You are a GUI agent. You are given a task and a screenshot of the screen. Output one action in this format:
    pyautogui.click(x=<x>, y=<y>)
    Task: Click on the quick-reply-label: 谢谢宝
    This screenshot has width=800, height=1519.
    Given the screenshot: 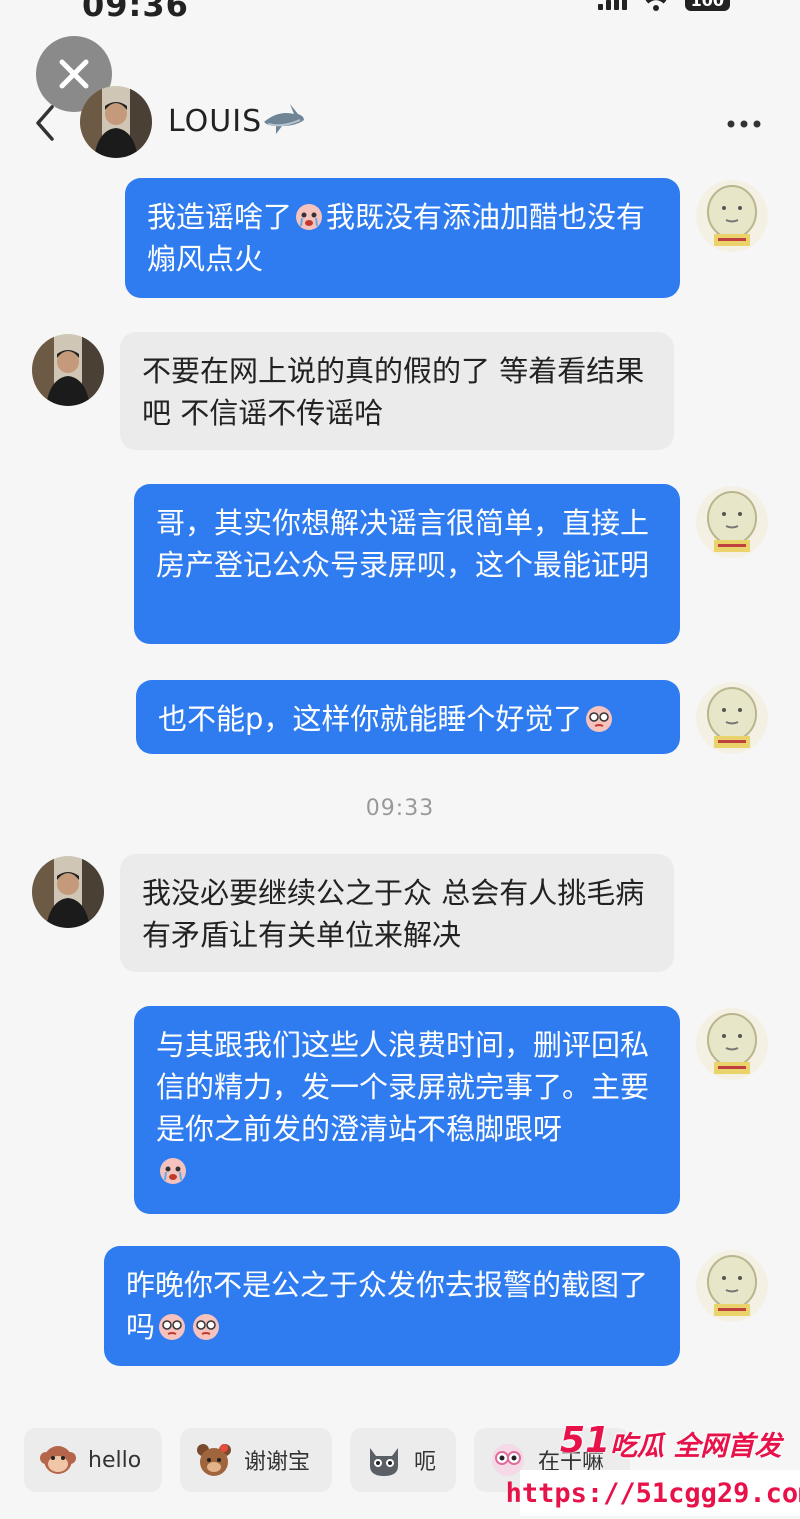 What is the action you would take?
    pyautogui.click(x=277, y=1462)
    